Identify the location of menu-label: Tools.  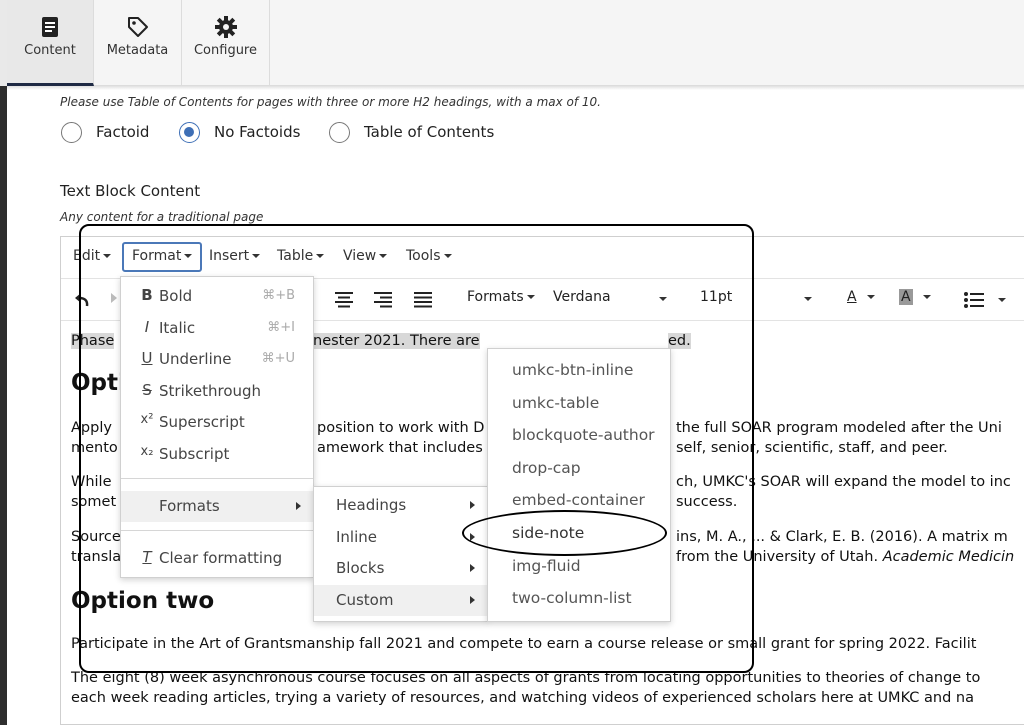
(423, 256).